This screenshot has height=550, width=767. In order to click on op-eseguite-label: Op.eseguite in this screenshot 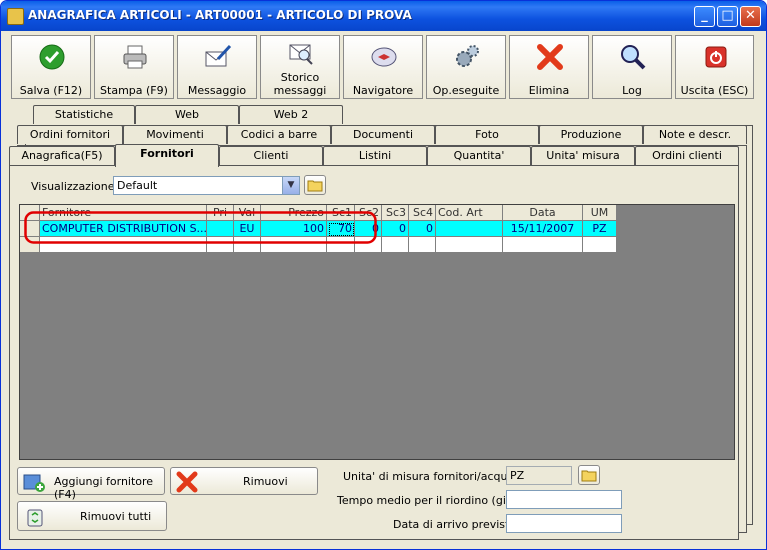, I will do `click(466, 90)`.